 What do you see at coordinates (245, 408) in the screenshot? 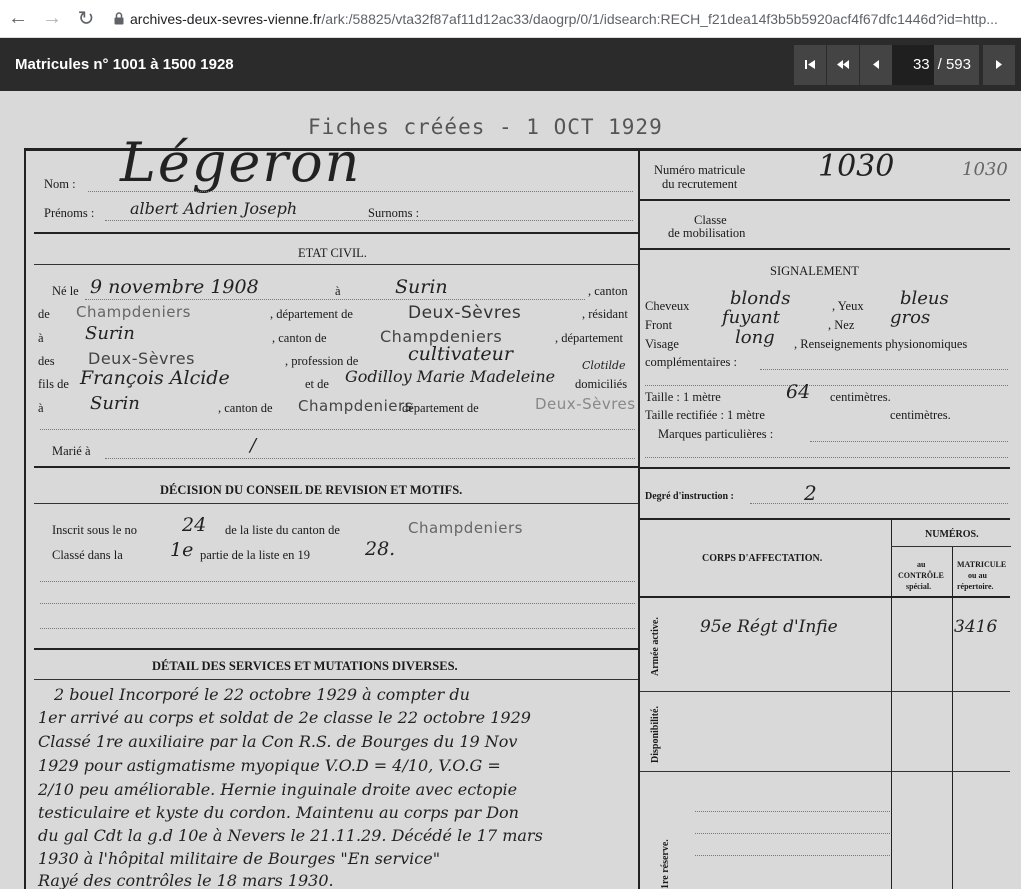
I see `canton-label-3: , canton de` at bounding box center [245, 408].